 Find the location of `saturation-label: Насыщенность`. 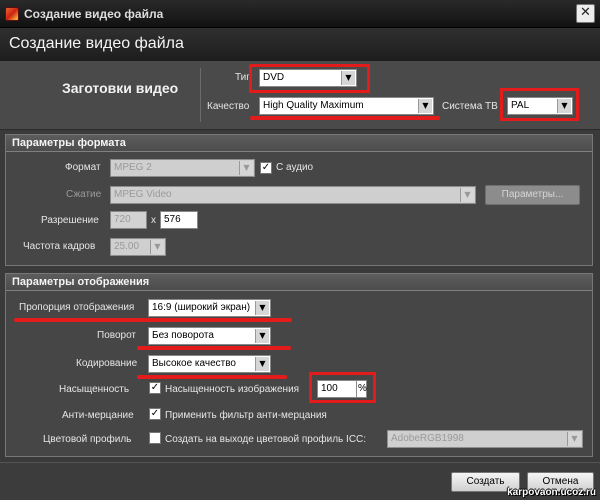

saturation-label: Насыщенность is located at coordinates (94, 389).